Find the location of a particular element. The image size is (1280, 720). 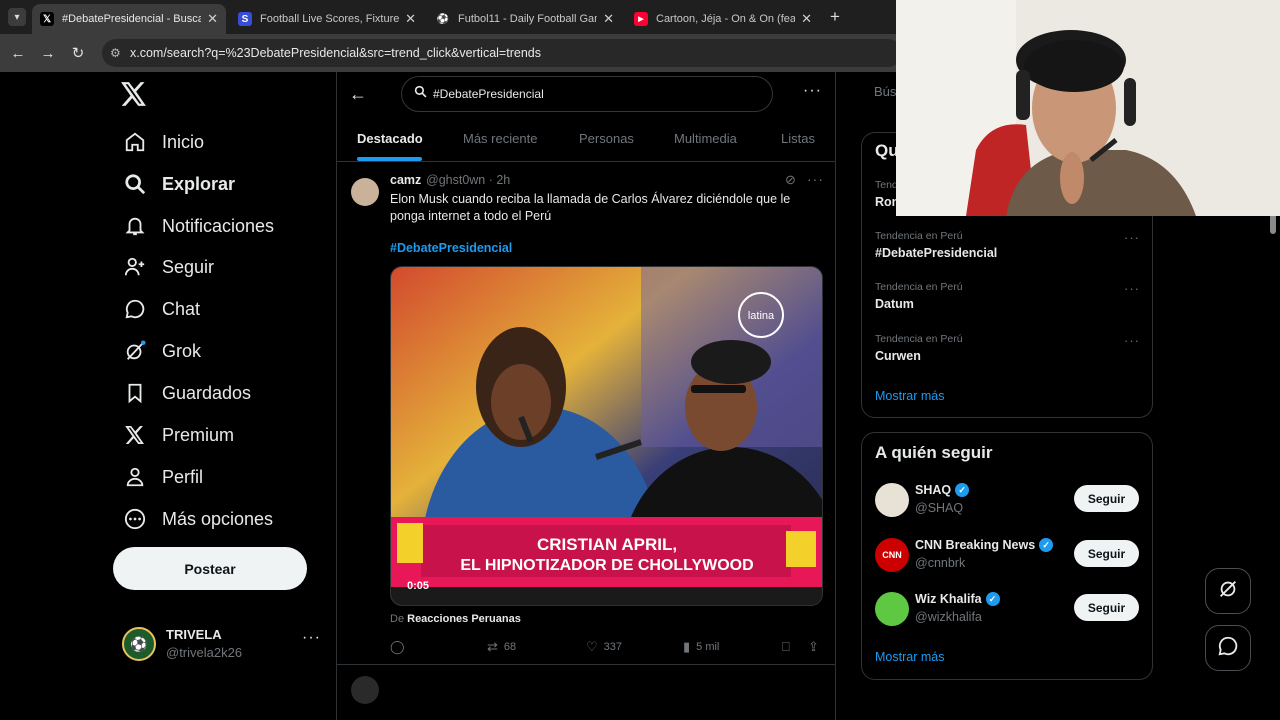

x-logo-icon: 𝕏 is located at coordinates (47, 19).